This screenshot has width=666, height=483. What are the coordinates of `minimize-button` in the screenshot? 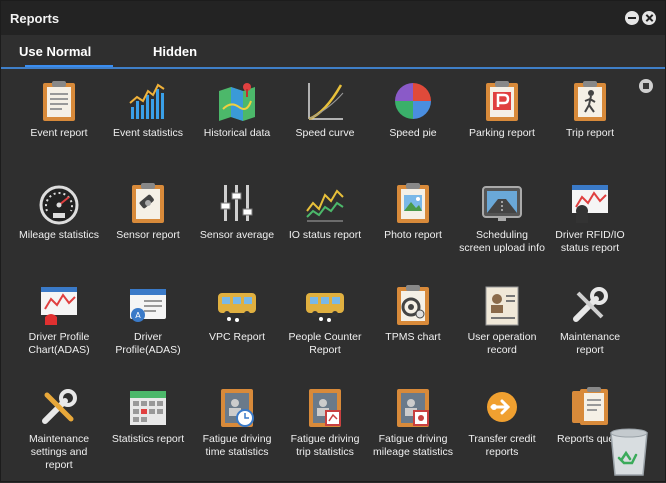 It's located at (632, 18).